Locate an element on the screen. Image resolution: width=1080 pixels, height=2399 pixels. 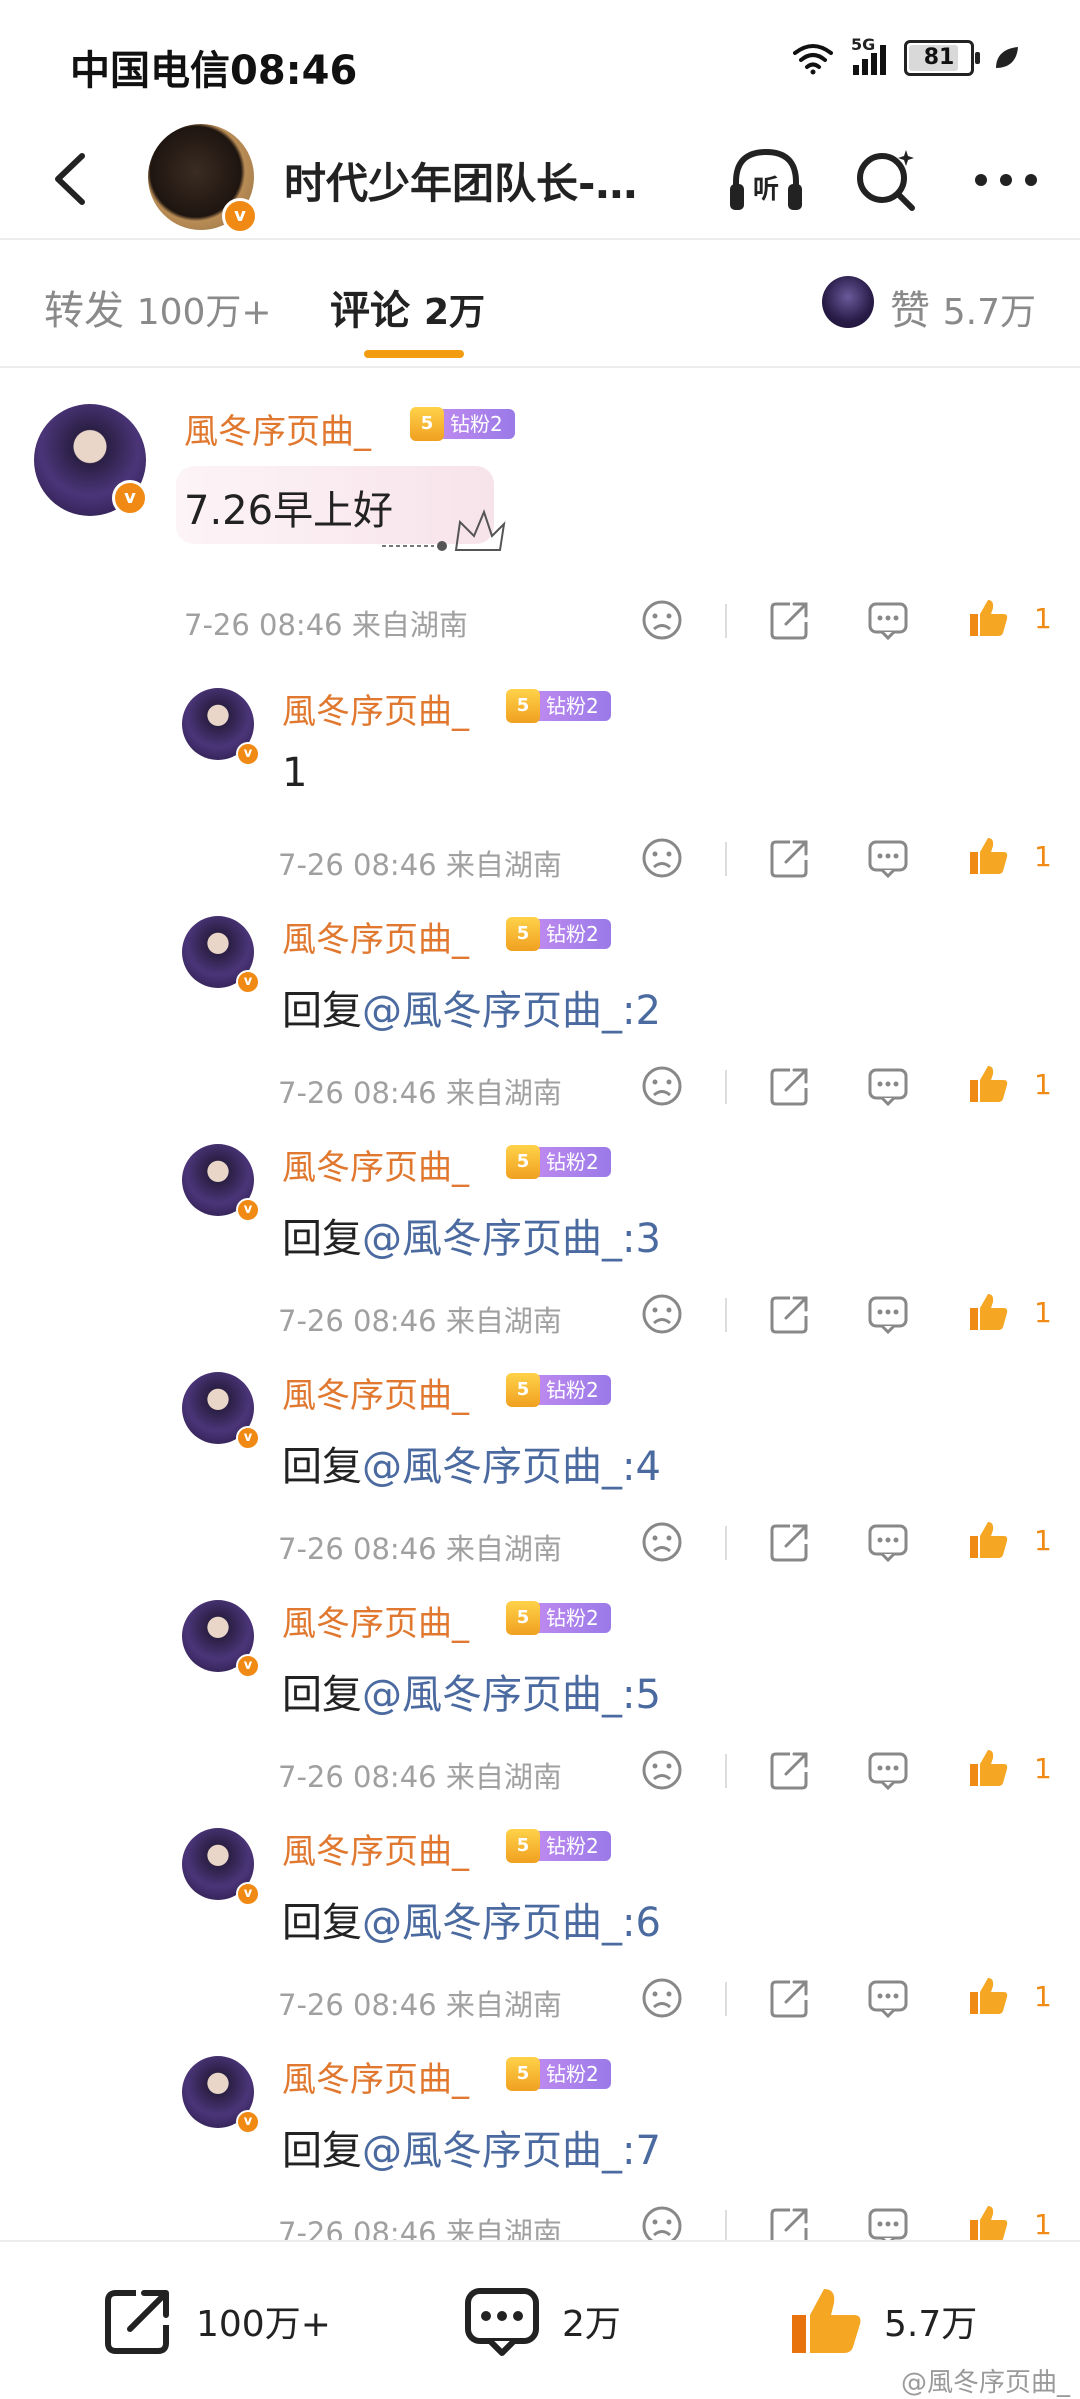
headphones-icon: 听 is located at coordinates (766, 179).